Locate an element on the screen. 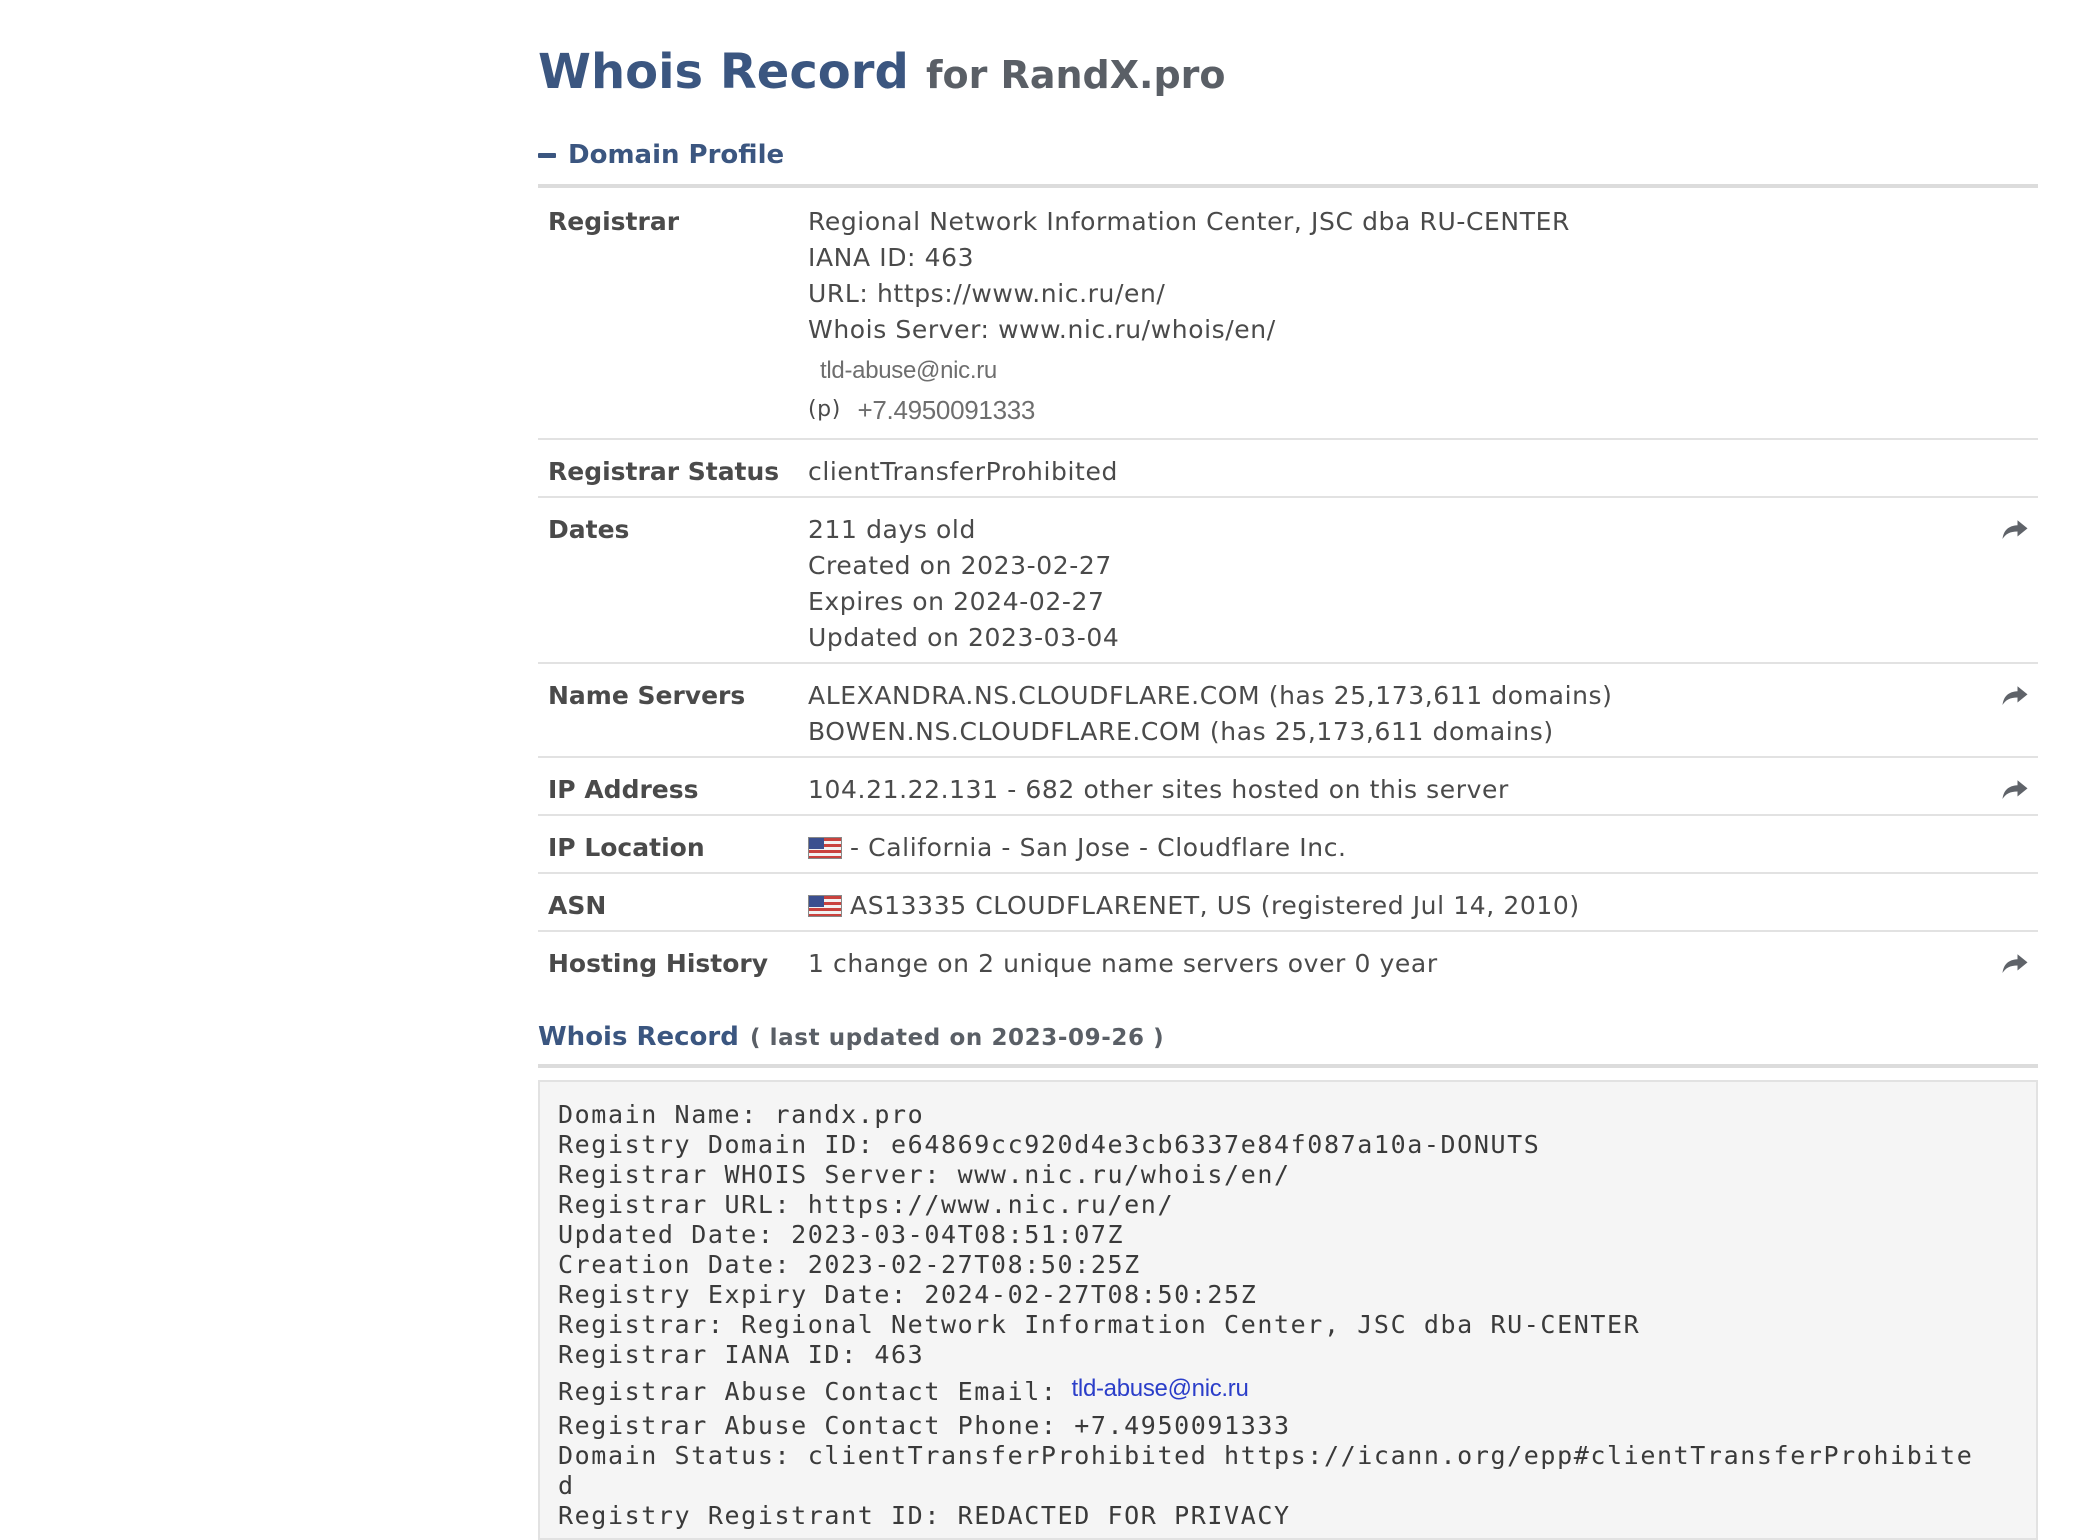 The image size is (2096, 1540). raw-abuse-email-label: Registrar Abuse Contact Email: is located at coordinates (808, 1391).